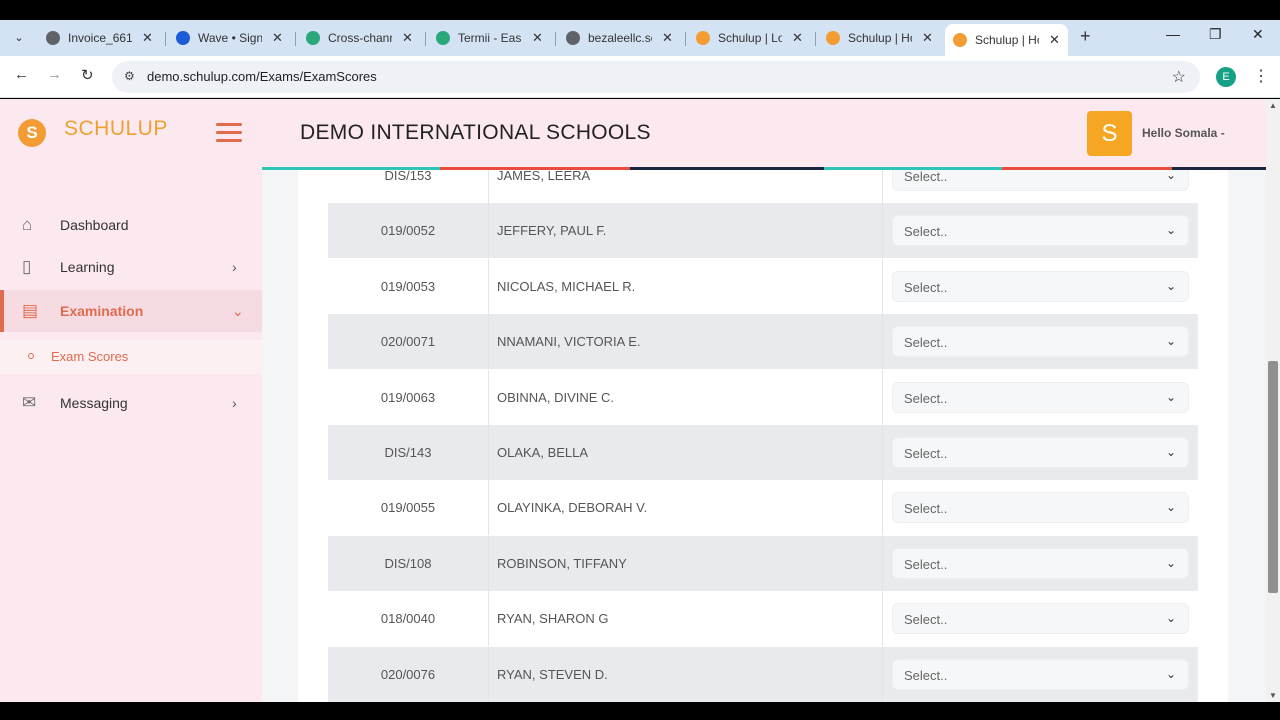  I want to click on browser-menu-icon: ⋮, so click(1261, 76).